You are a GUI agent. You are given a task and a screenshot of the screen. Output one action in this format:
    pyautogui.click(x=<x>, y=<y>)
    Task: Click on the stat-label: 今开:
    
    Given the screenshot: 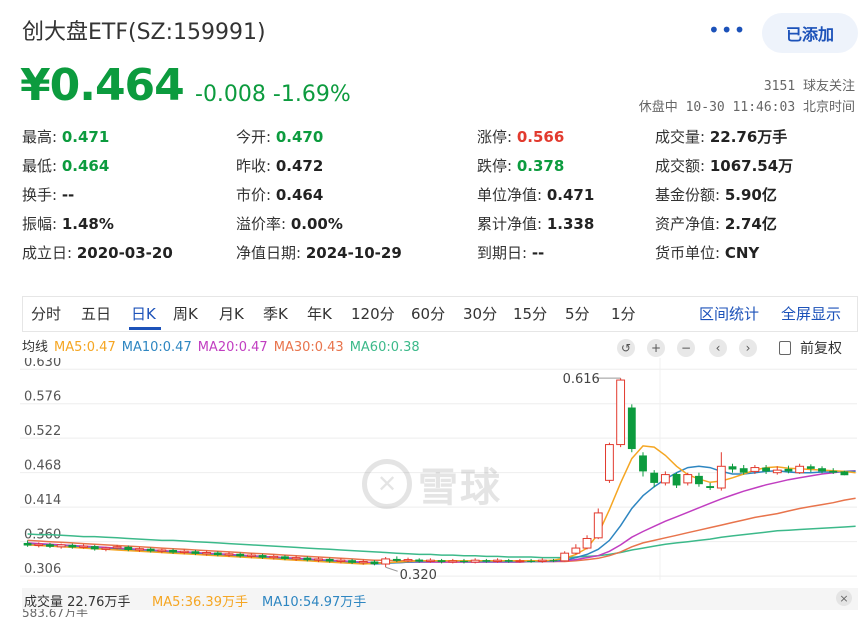 What is the action you would take?
    pyautogui.click(x=256, y=137)
    